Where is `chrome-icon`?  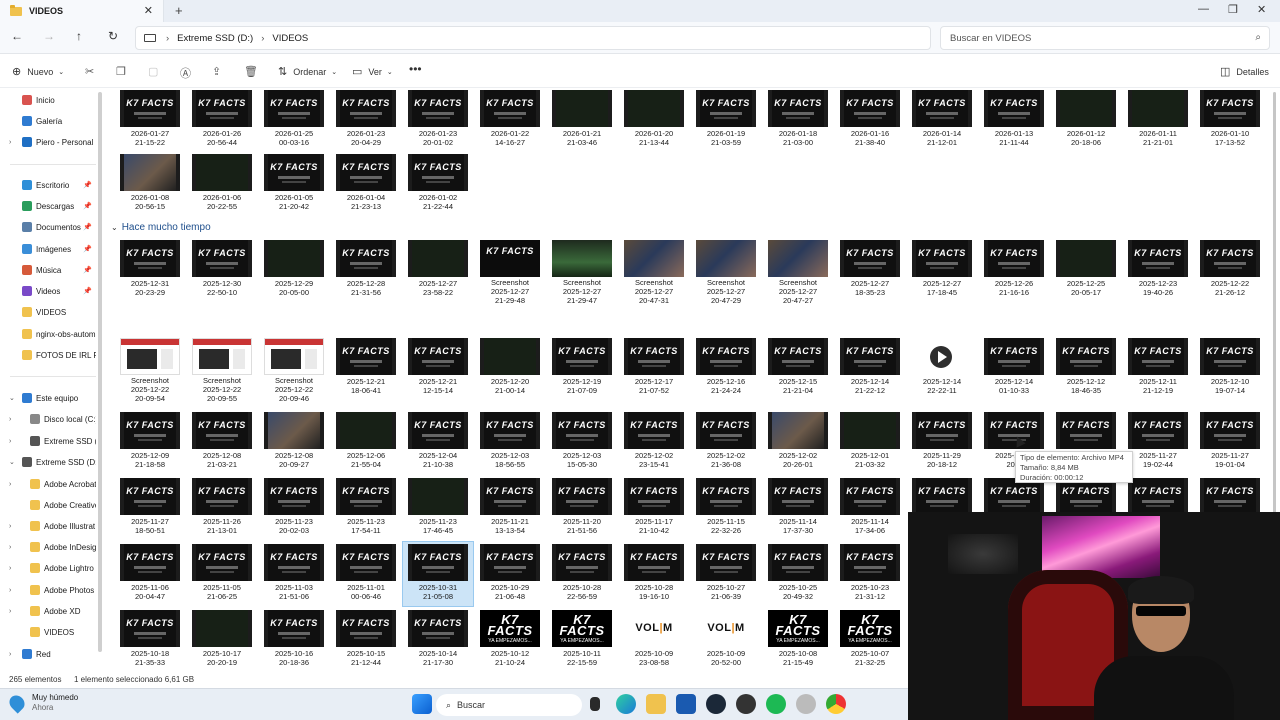
chrome-icon is located at coordinates (836, 704).